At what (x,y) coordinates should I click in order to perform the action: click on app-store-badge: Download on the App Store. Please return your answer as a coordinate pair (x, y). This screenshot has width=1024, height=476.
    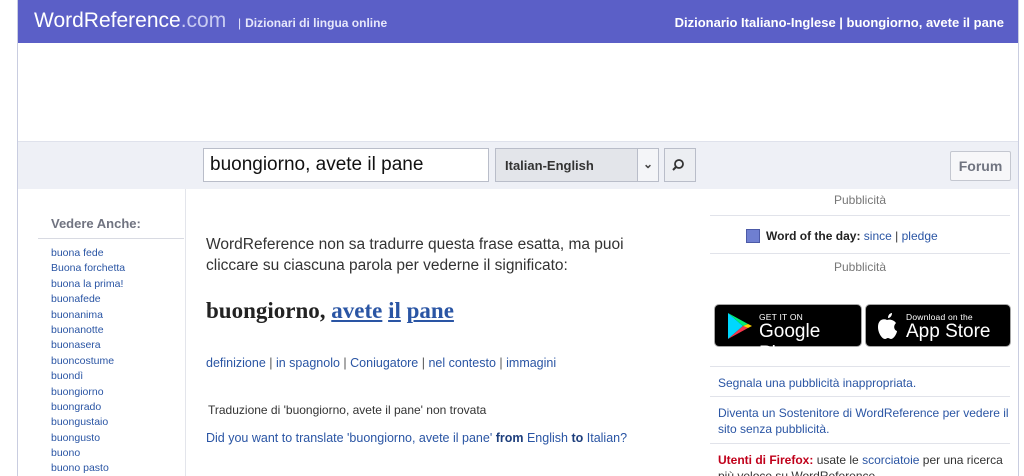
    Looking at the image, I should click on (938, 325).